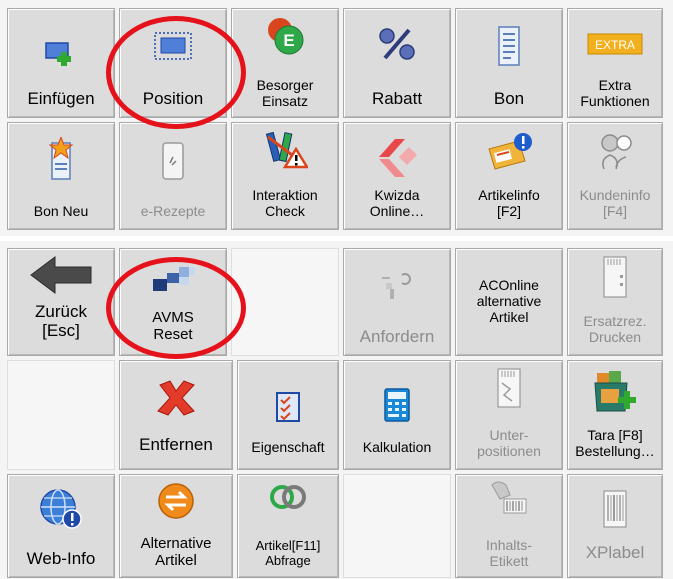 The width and height of the screenshot is (673, 579). I want to click on xplabel-button: XPlabel, so click(615, 526).